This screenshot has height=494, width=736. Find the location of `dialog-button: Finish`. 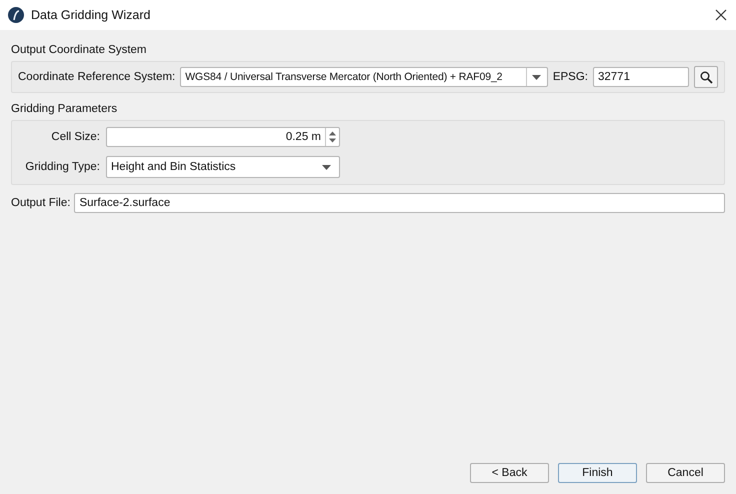

dialog-button: Finish is located at coordinates (597, 473).